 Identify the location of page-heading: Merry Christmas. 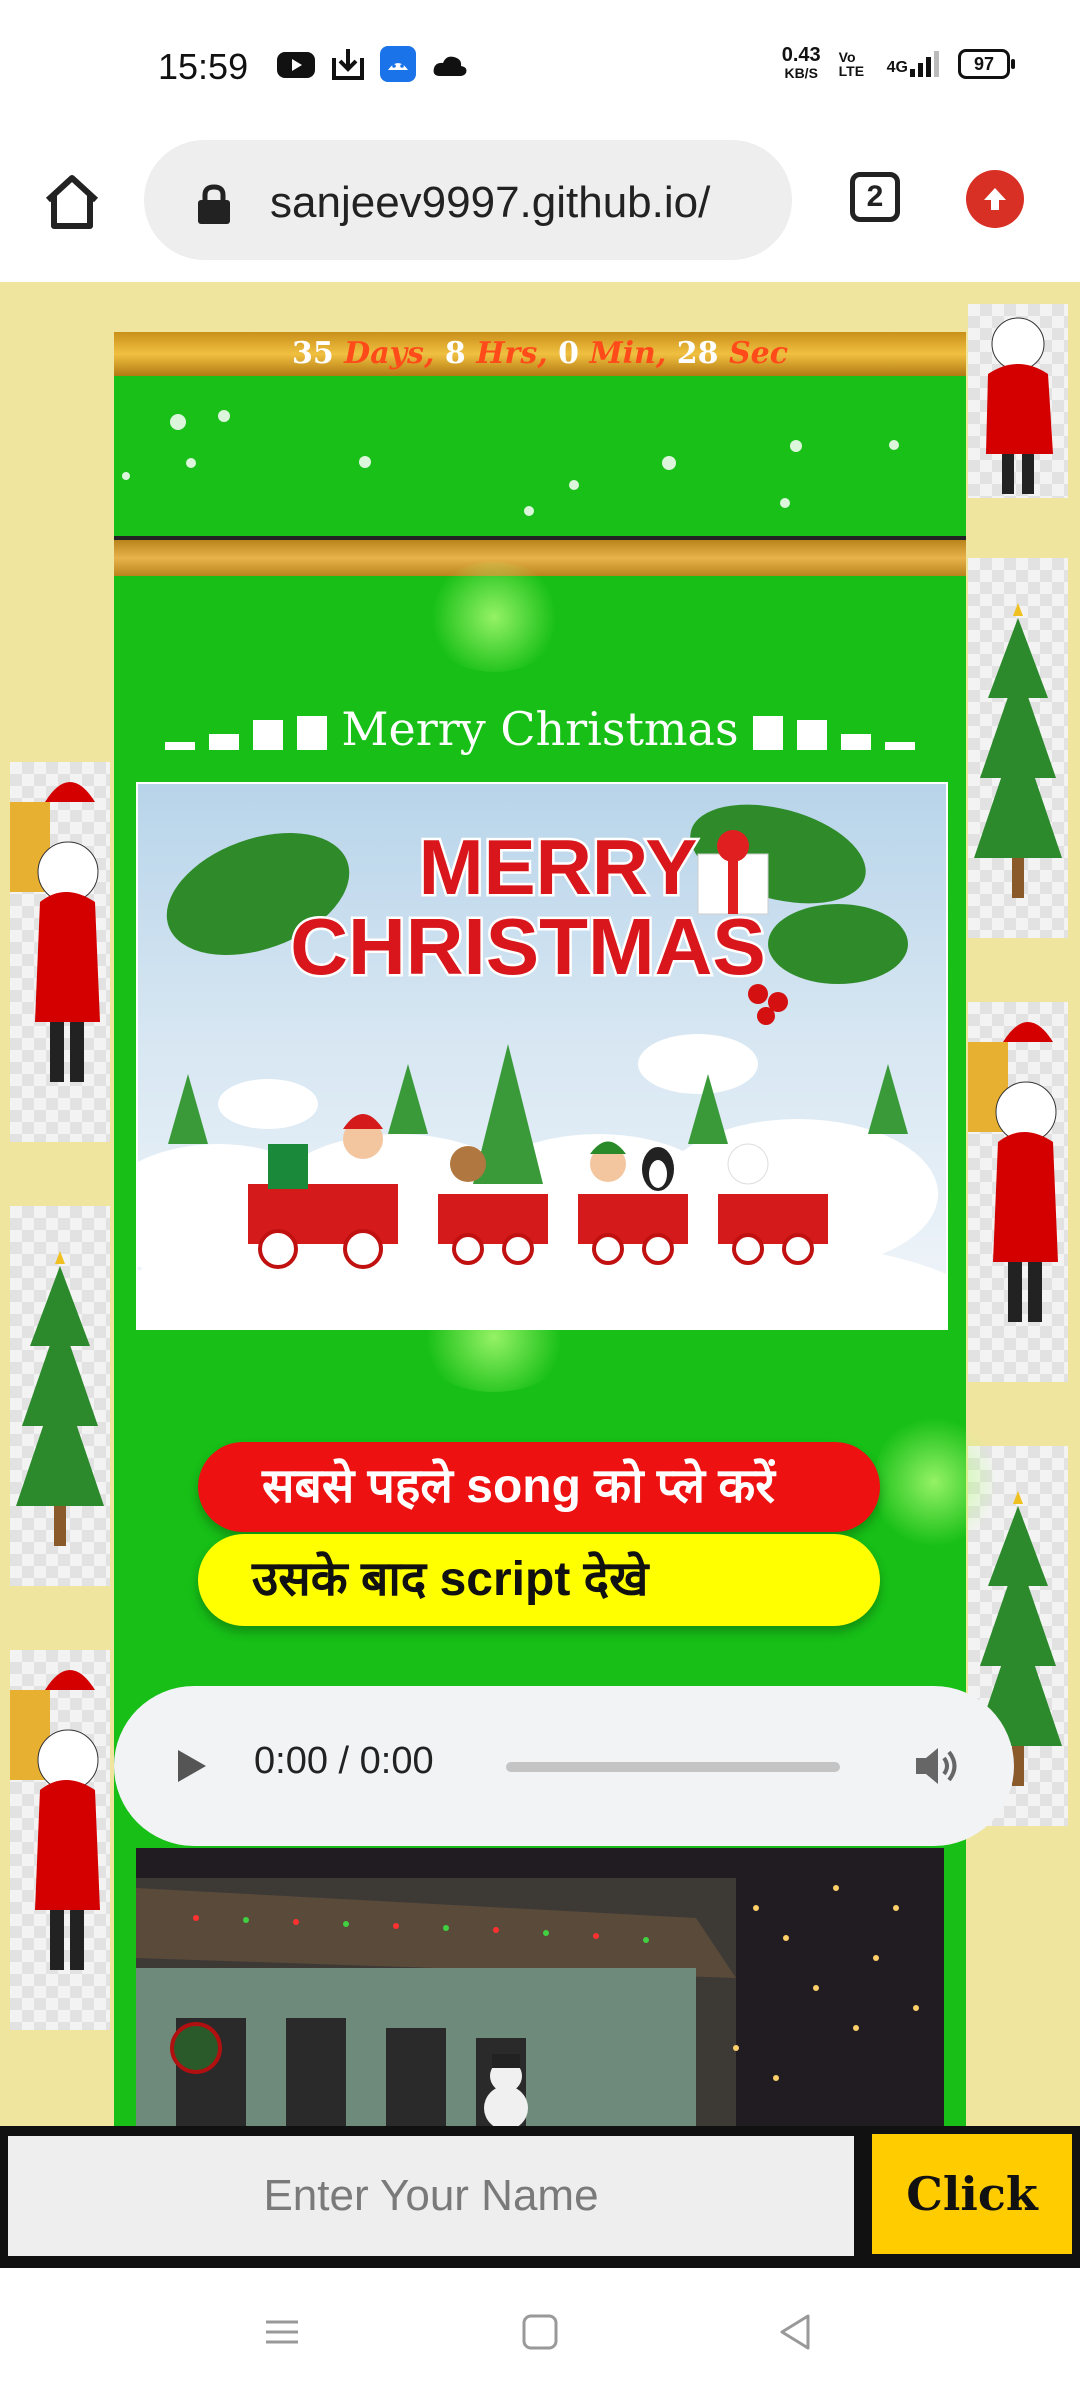
(540, 729).